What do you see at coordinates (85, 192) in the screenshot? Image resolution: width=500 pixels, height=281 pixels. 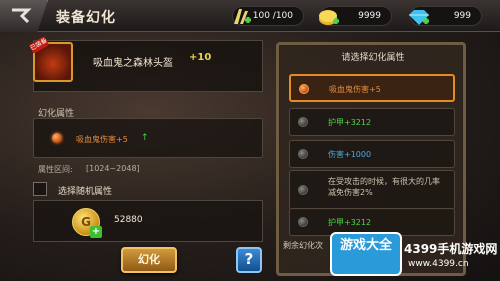 I see `random-attribute-label: 选择随机属性` at bounding box center [85, 192].